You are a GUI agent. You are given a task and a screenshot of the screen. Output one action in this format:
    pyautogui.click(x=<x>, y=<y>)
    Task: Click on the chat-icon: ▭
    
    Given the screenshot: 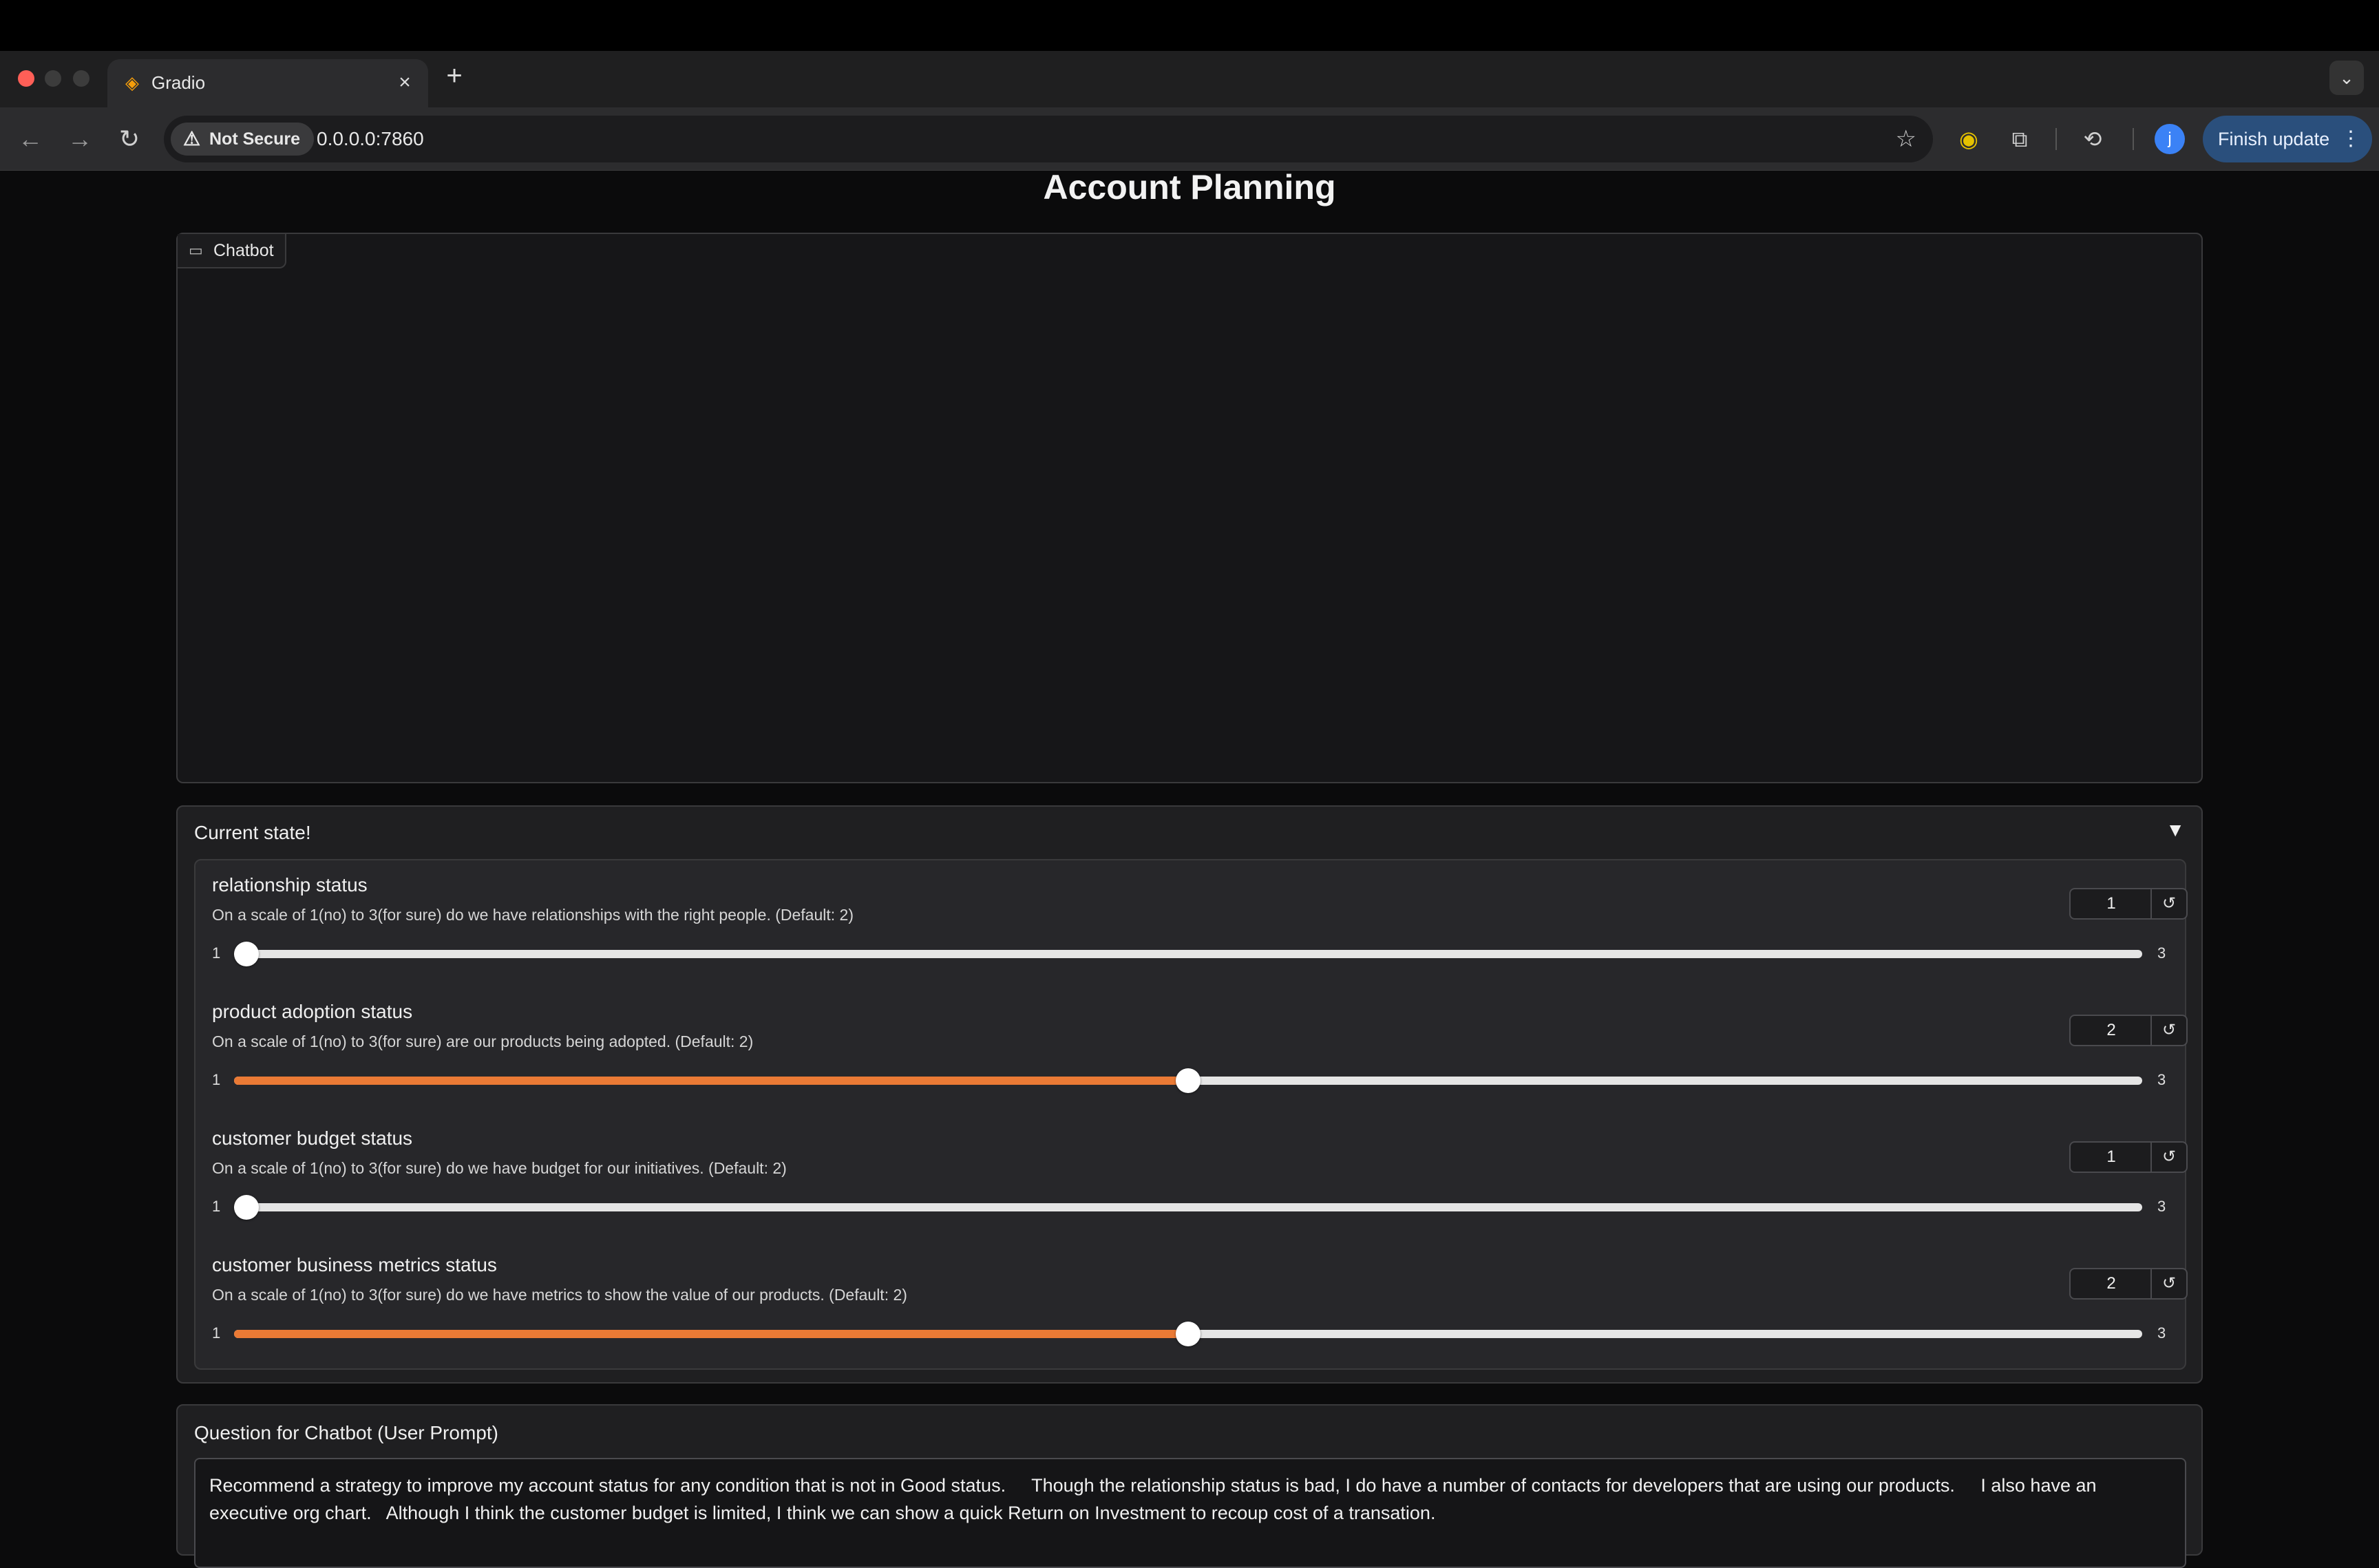 What is the action you would take?
    pyautogui.click(x=196, y=250)
    